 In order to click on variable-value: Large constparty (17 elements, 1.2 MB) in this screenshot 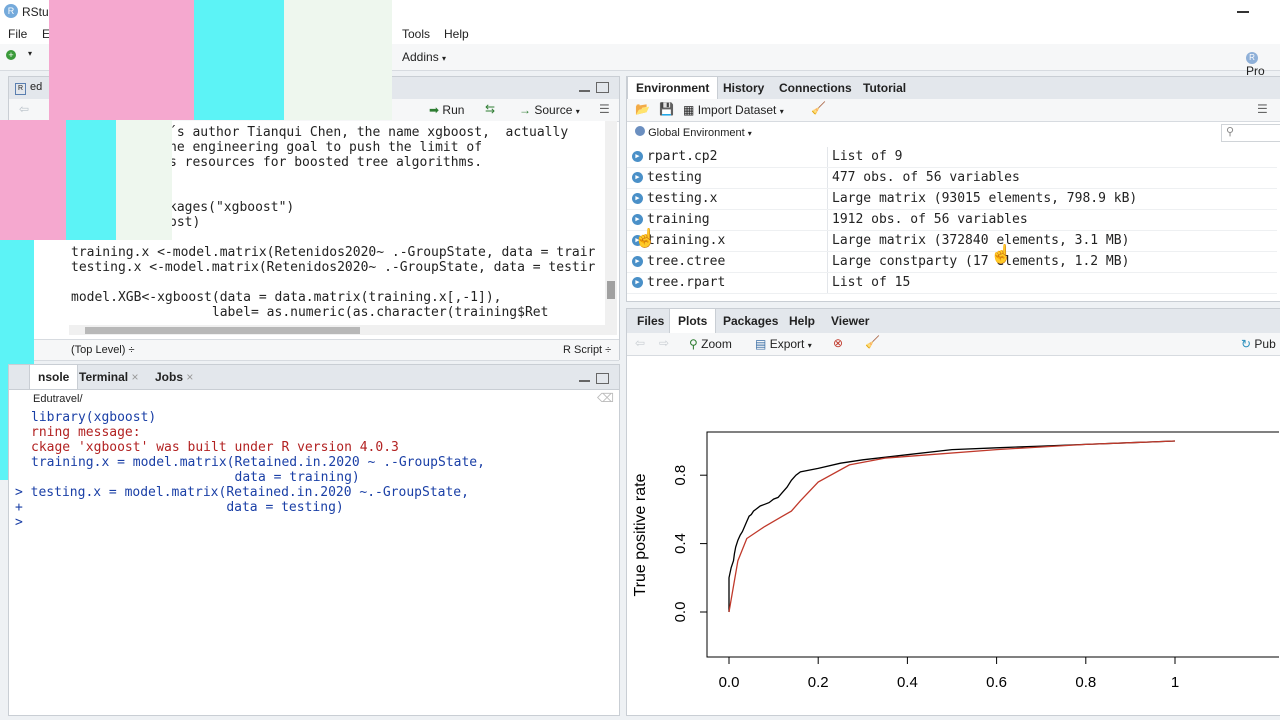, I will do `click(981, 261)`.